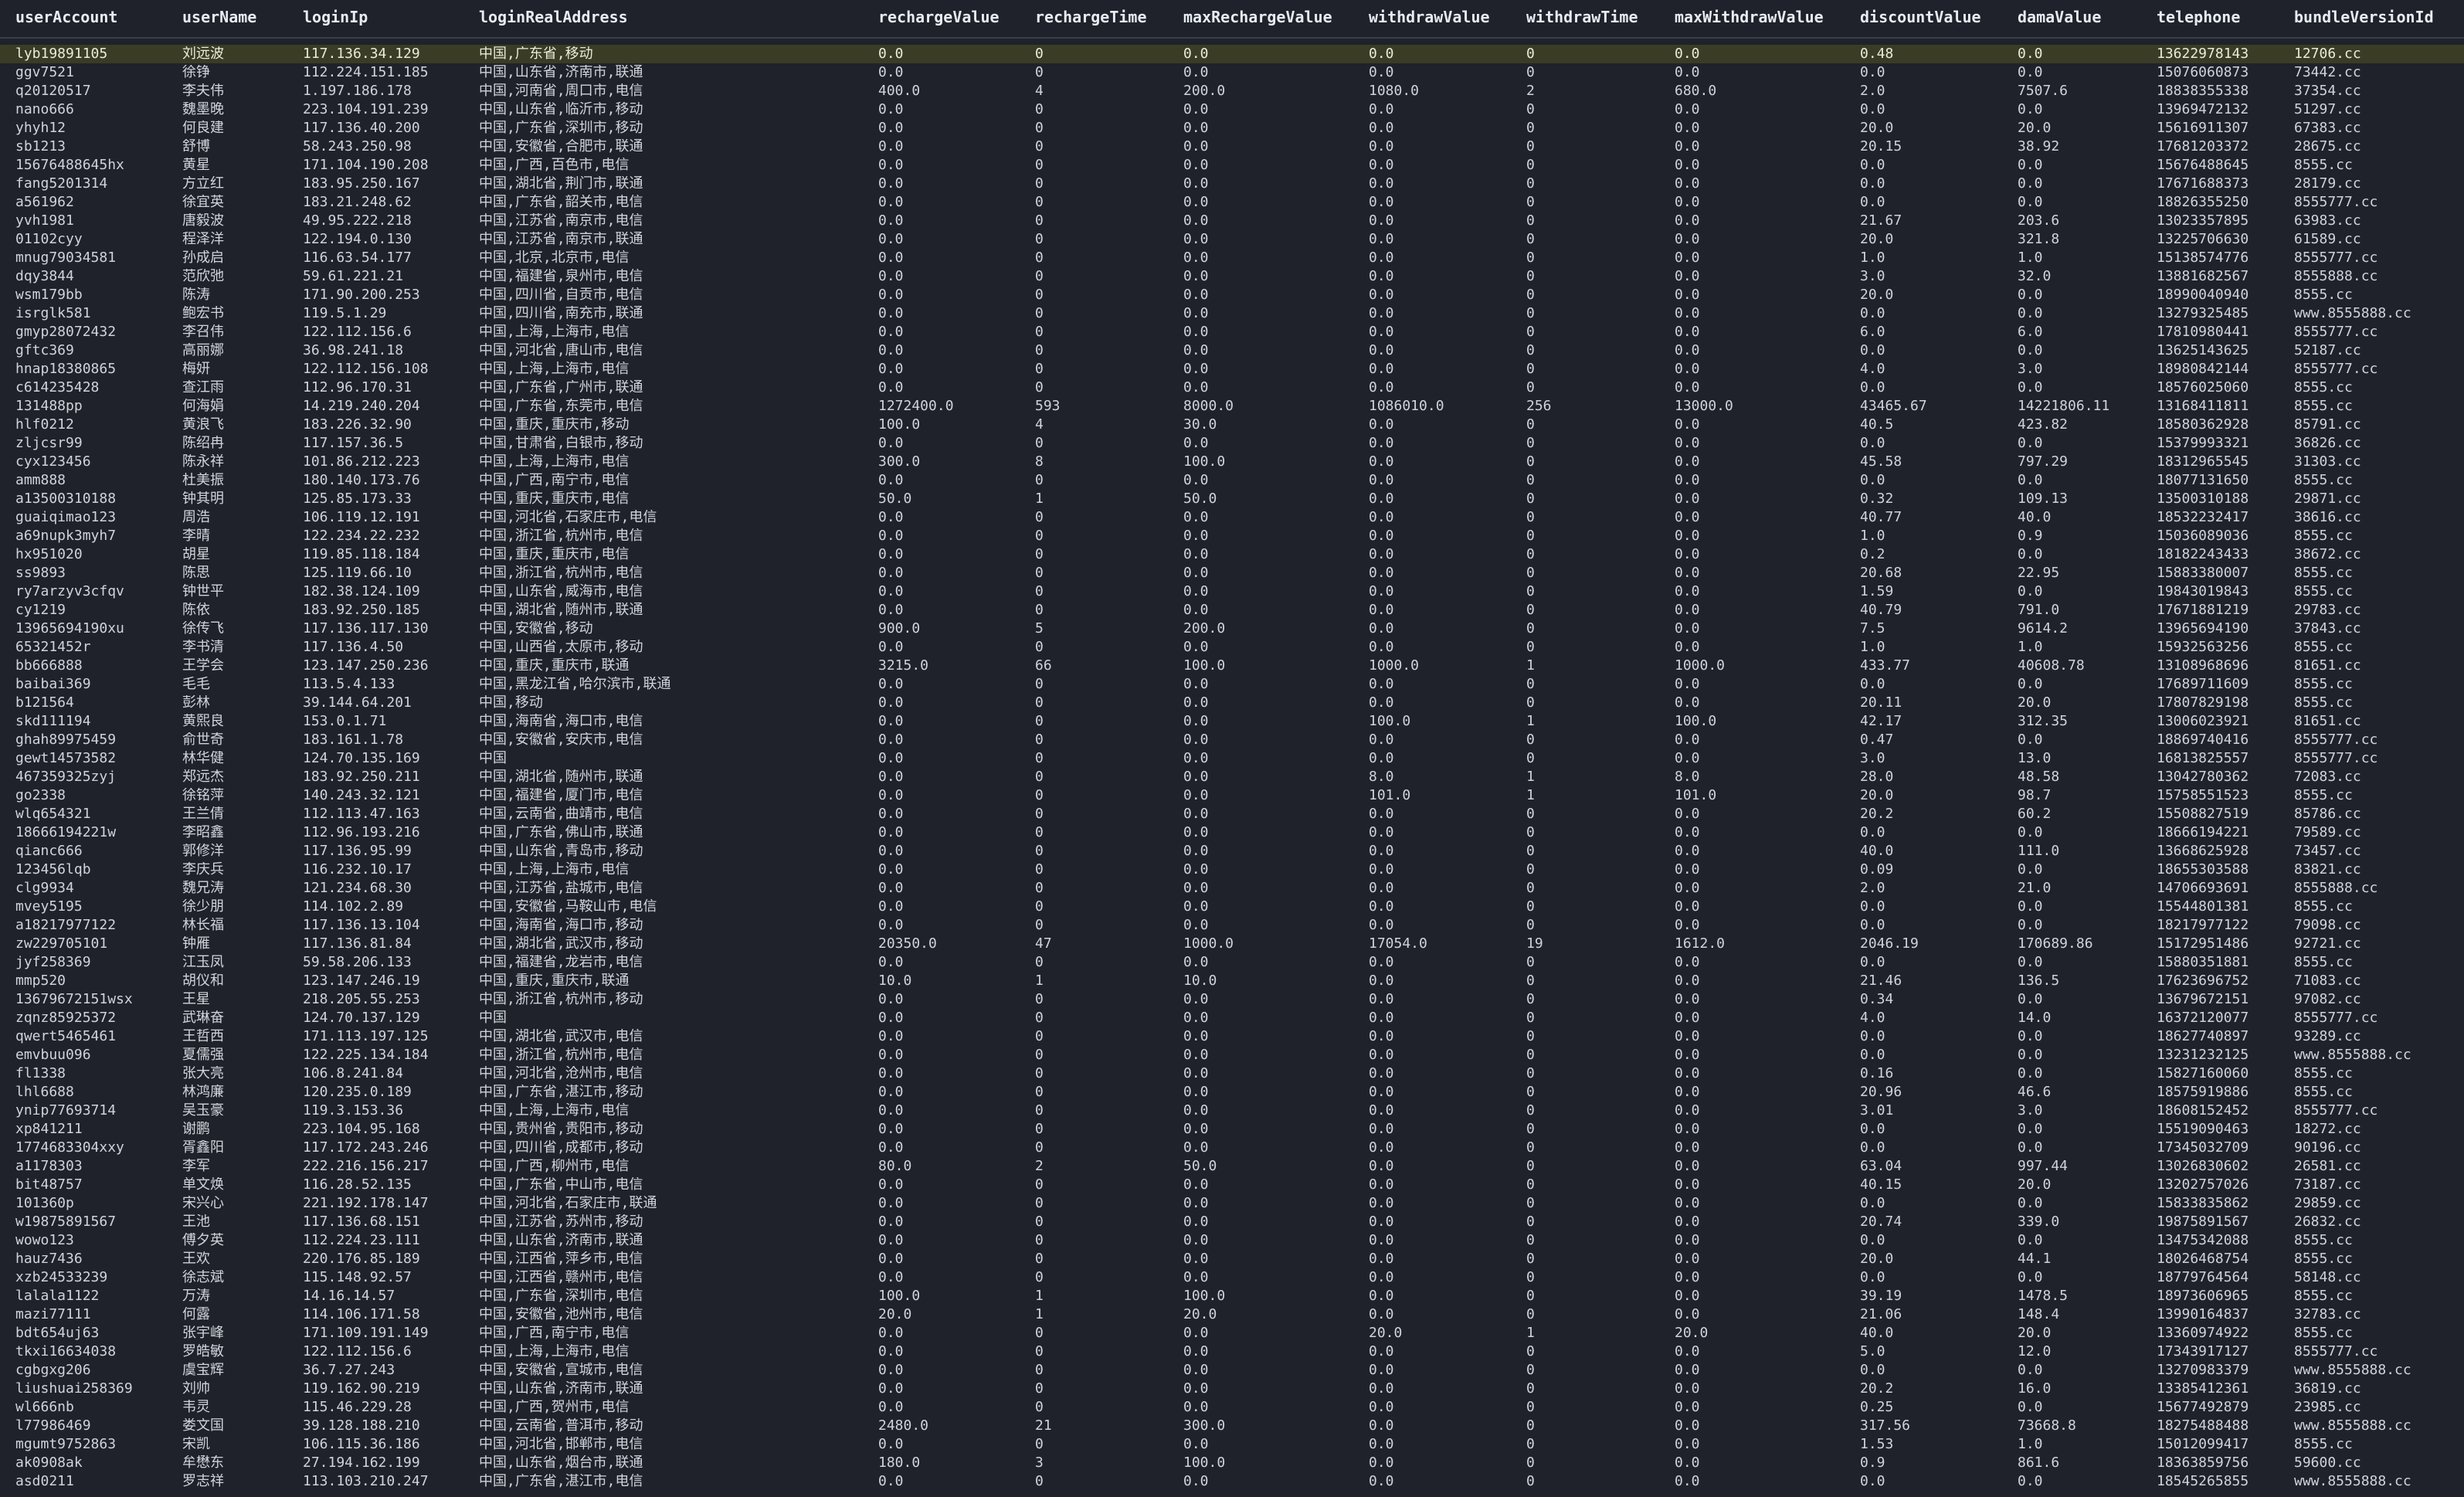 The image size is (2464, 1497). I want to click on cell-loginIp: 183.92.250.185, so click(361, 610).